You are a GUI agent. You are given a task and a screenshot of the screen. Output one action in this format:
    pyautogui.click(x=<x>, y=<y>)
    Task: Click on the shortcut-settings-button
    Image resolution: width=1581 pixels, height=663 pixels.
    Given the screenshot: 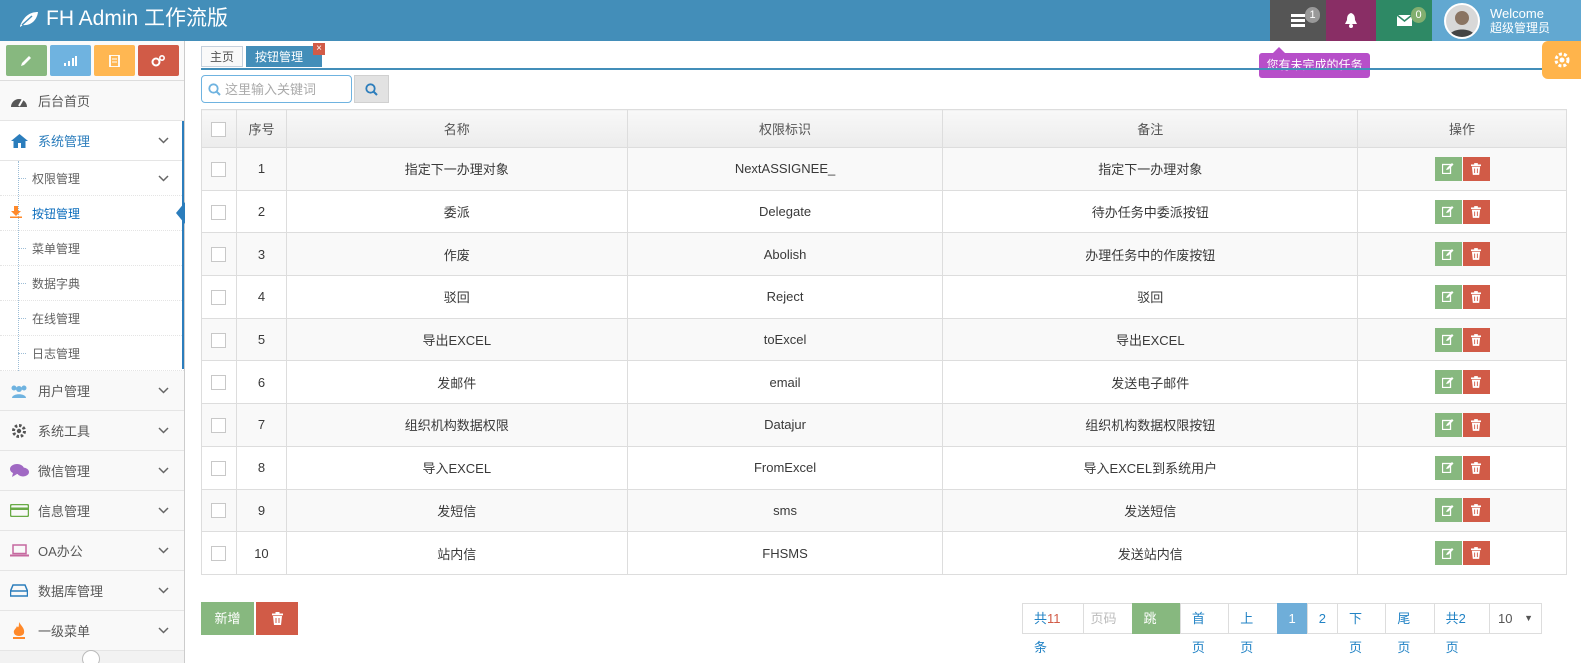 What is the action you would take?
    pyautogui.click(x=158, y=60)
    